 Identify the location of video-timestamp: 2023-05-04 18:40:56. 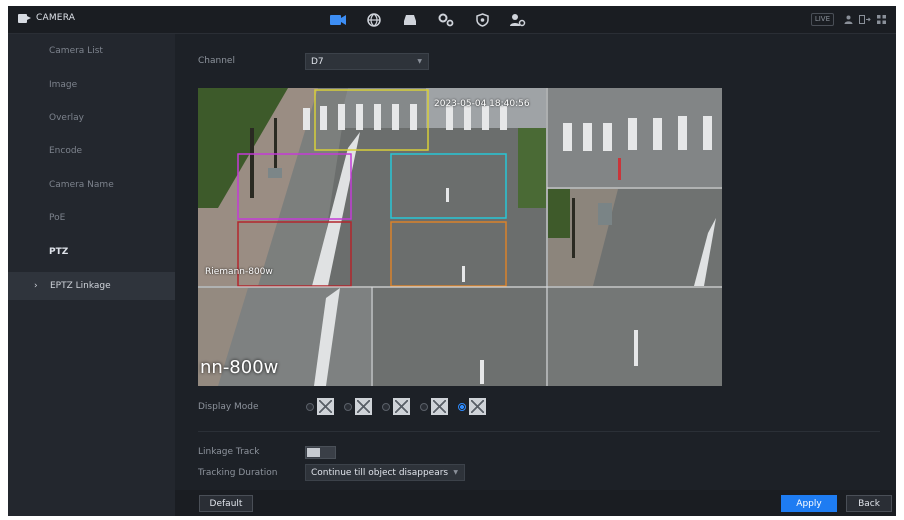
(482, 104).